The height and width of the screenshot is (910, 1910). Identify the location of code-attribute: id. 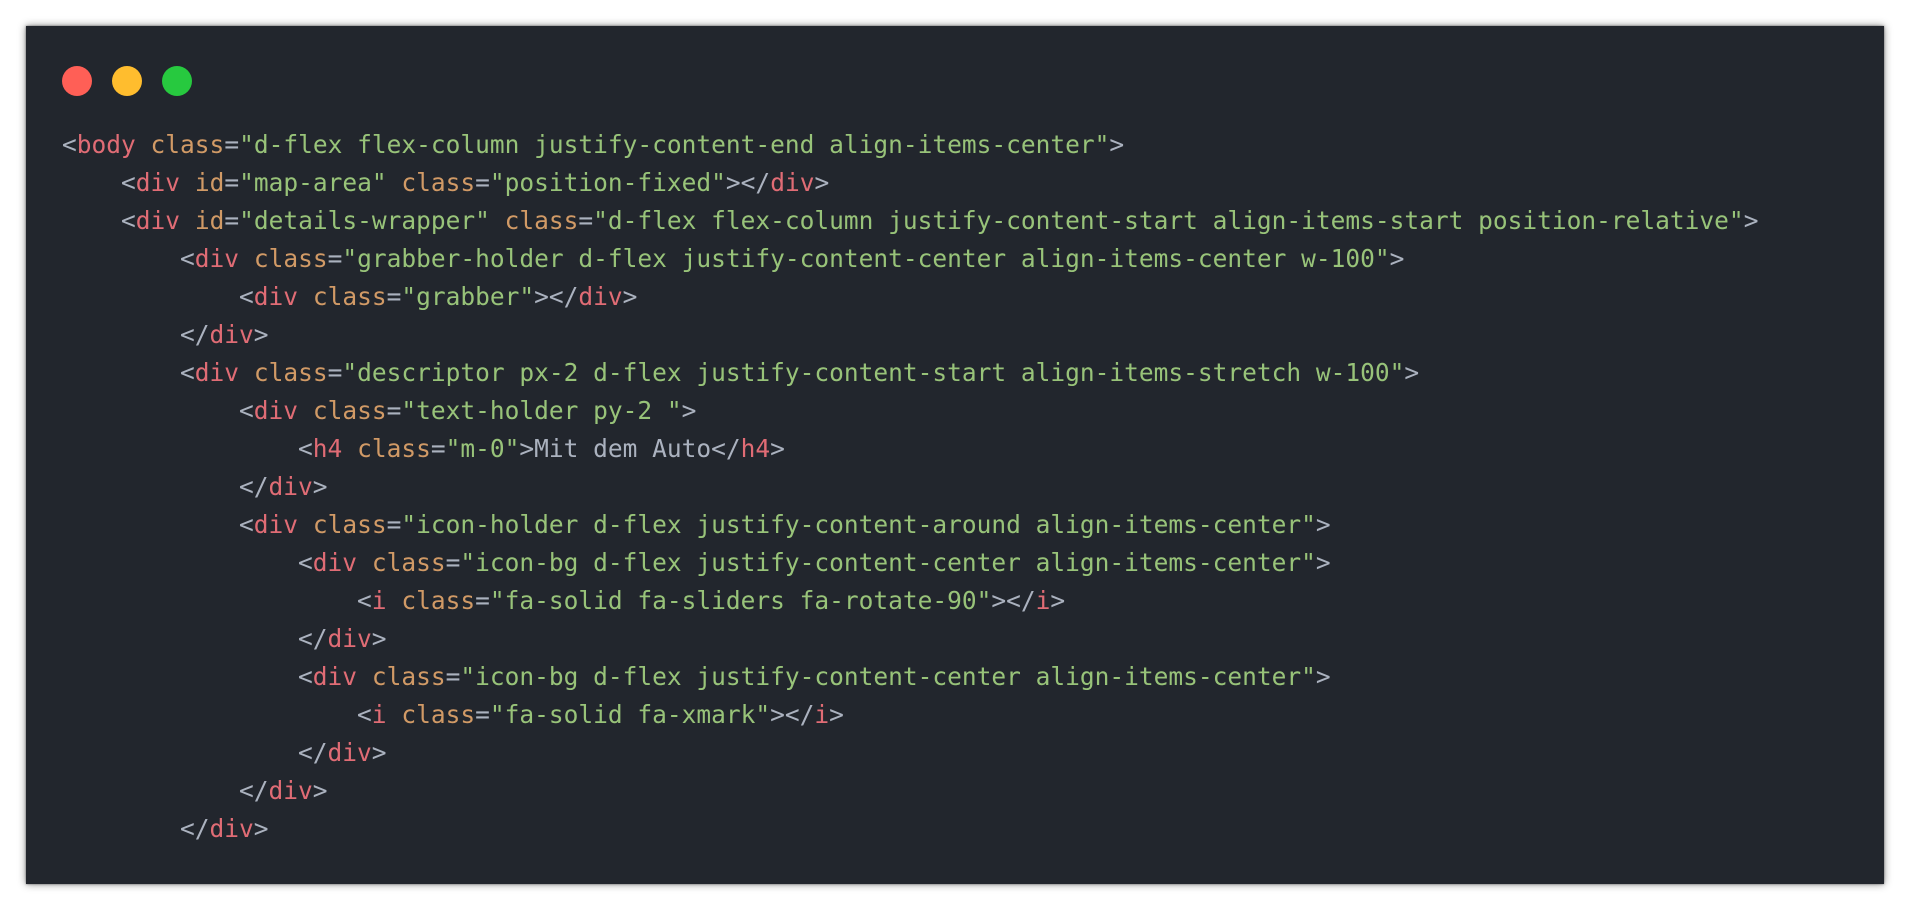
(209, 220).